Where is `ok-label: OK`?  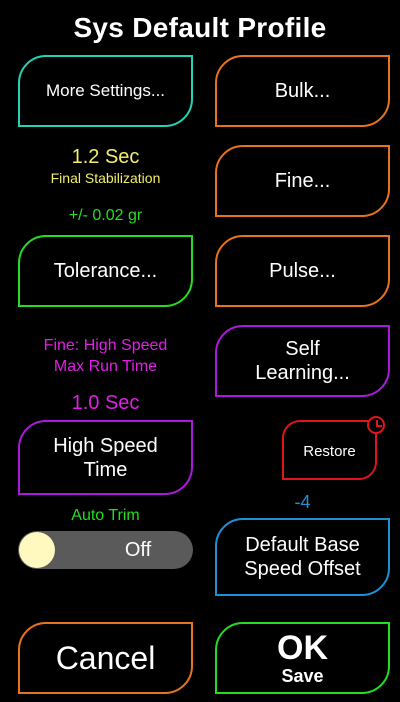 ok-label: OK is located at coordinates (302, 648).